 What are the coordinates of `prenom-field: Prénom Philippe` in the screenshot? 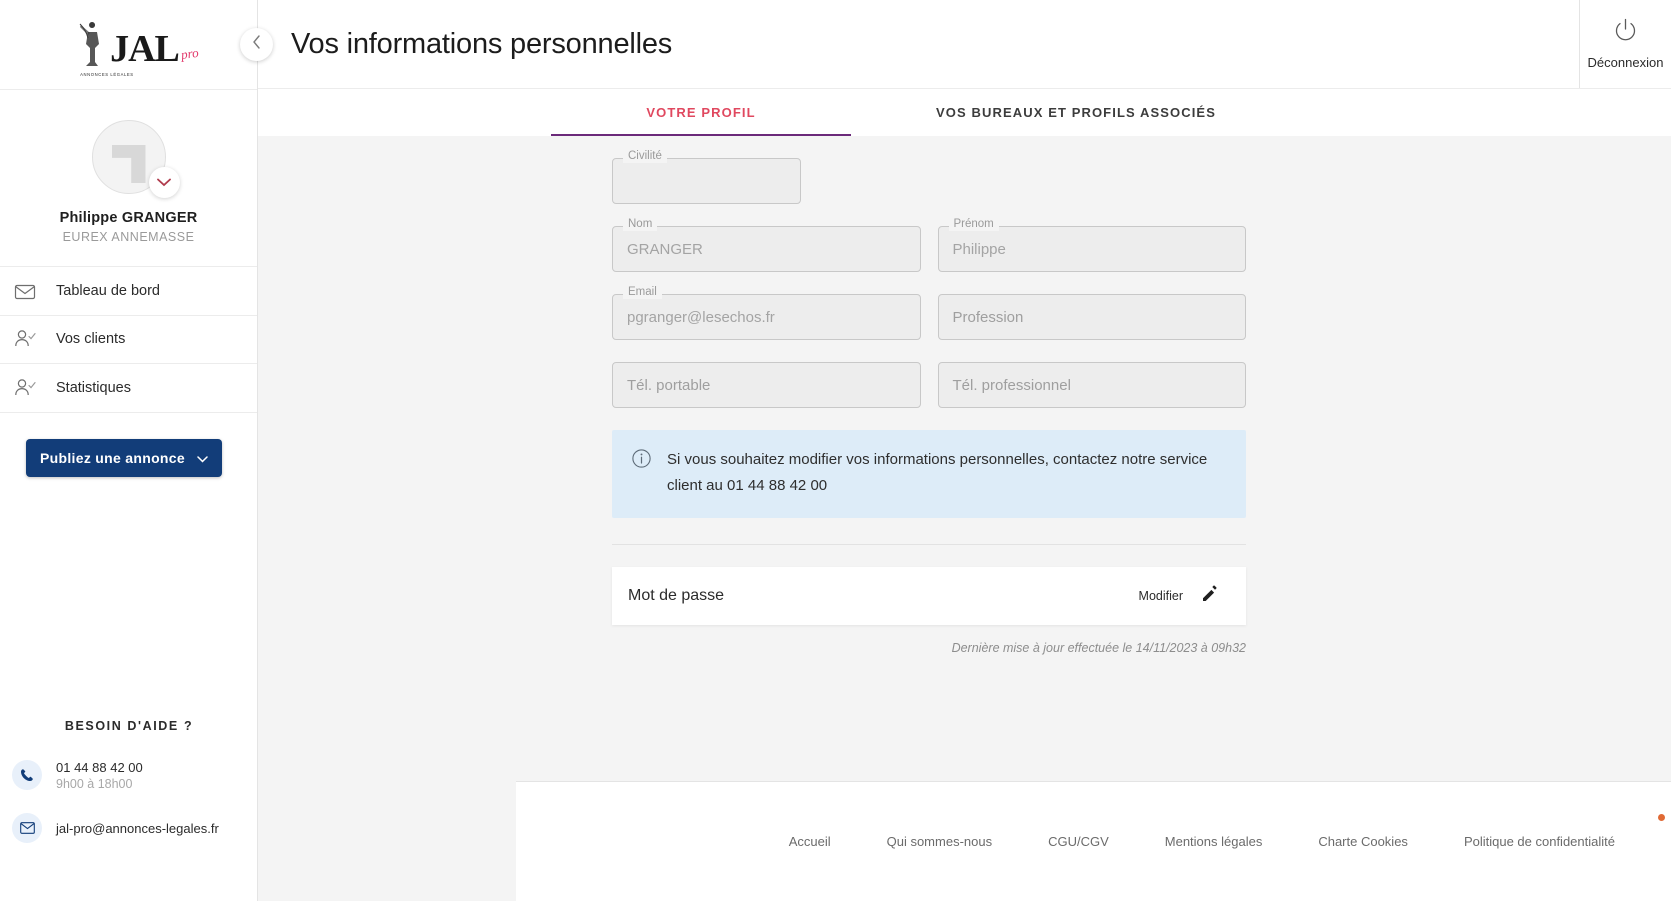 It's located at (1091, 245).